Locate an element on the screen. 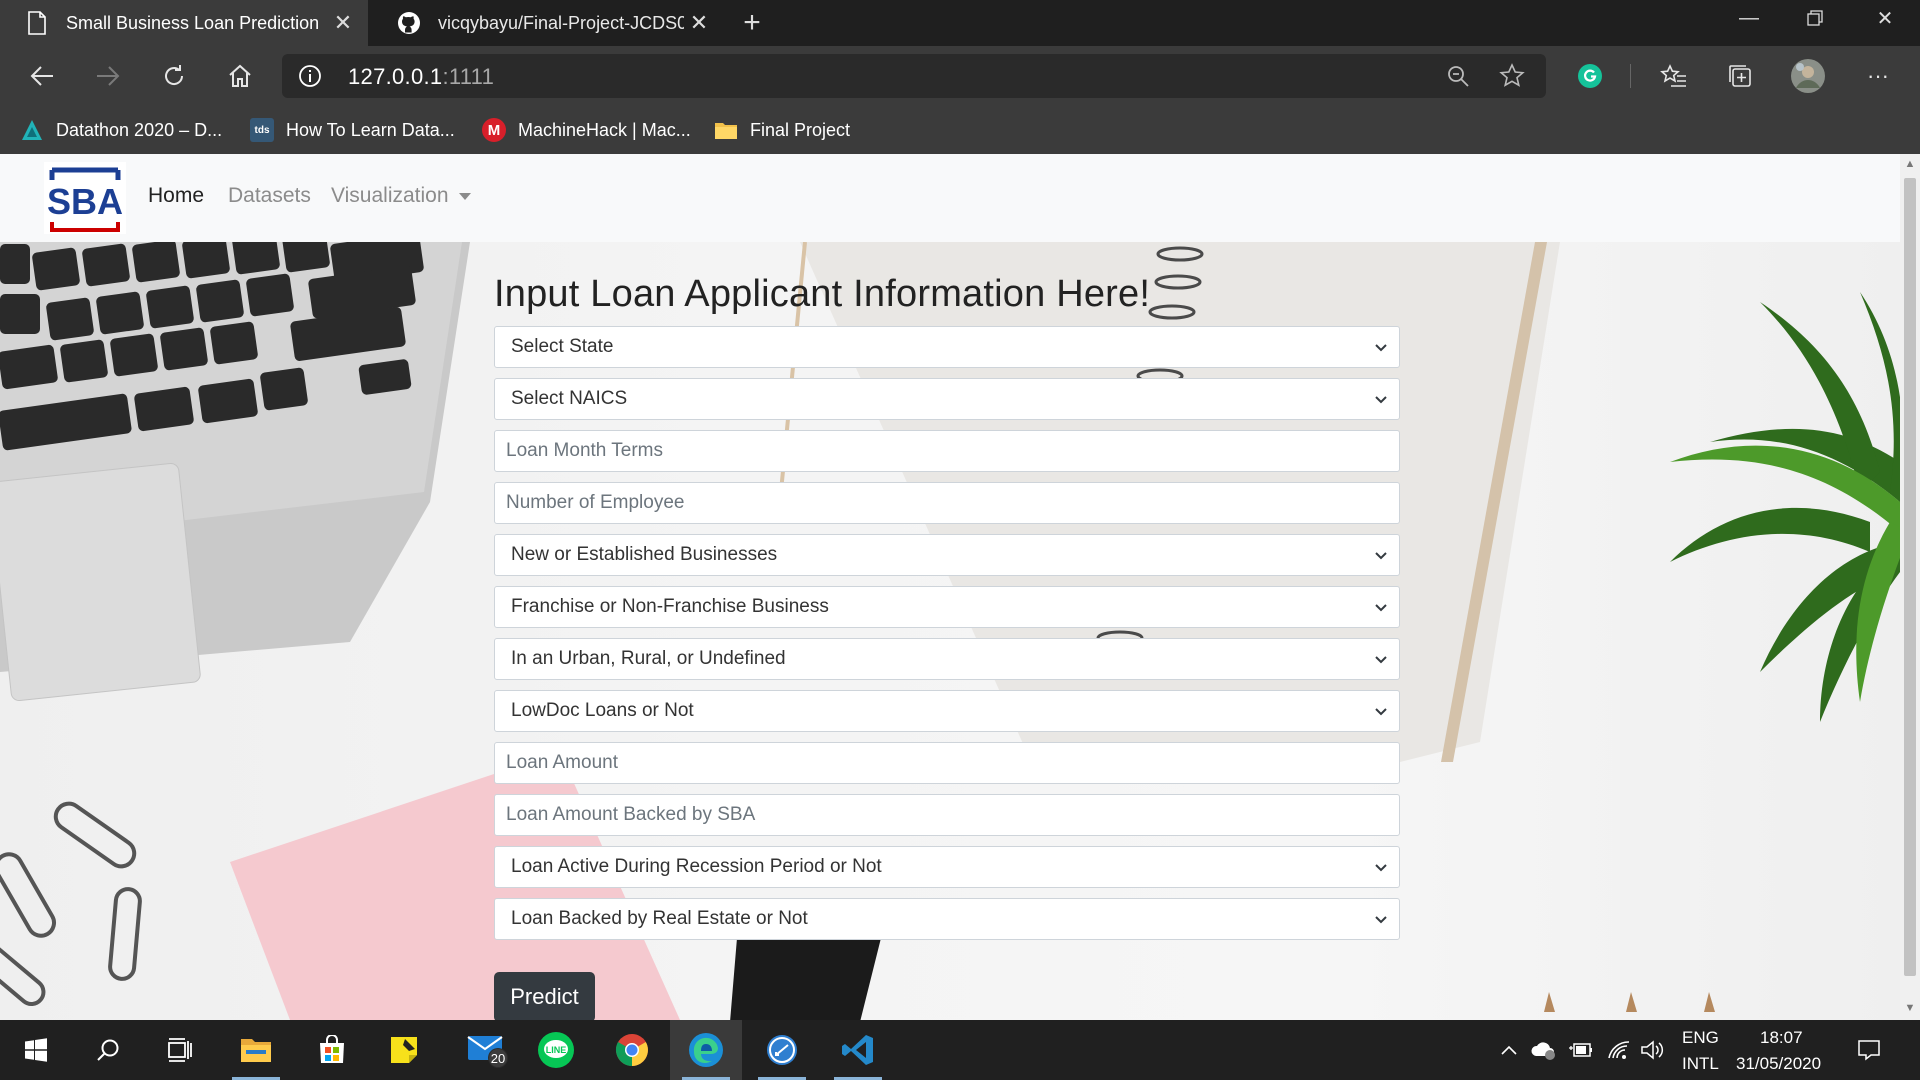 The height and width of the screenshot is (1080, 1920). select-value: In an Urban, Rural, or Undefined is located at coordinates (648, 658).